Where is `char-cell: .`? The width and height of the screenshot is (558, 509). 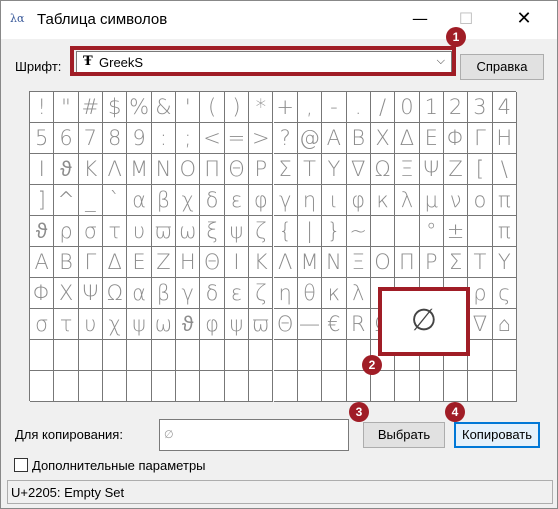 char-cell: . is located at coordinates (358, 107).